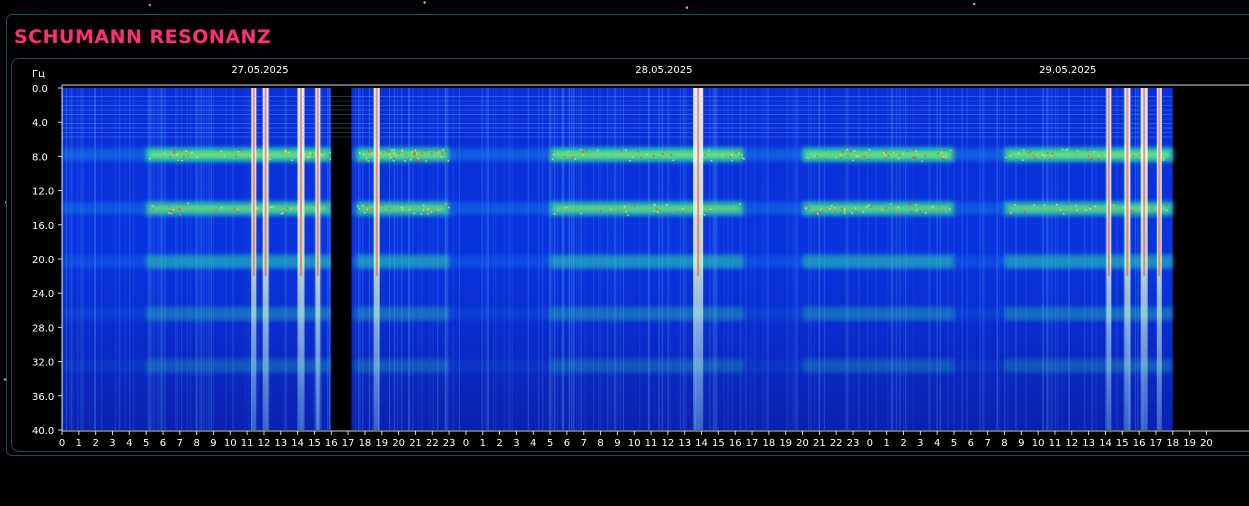  What do you see at coordinates (617, 443) in the screenshot?
I see `x-tick-label: 9` at bounding box center [617, 443].